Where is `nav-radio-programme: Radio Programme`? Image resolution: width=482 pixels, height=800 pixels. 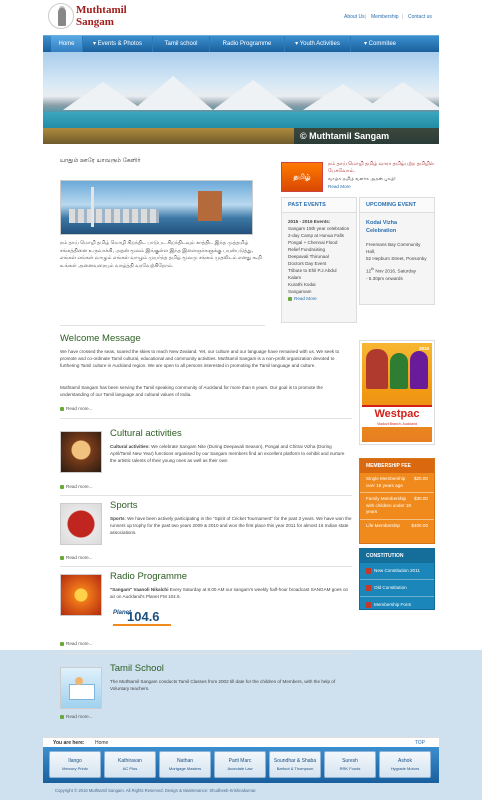 nav-radio-programme: Radio Programme is located at coordinates (247, 44).